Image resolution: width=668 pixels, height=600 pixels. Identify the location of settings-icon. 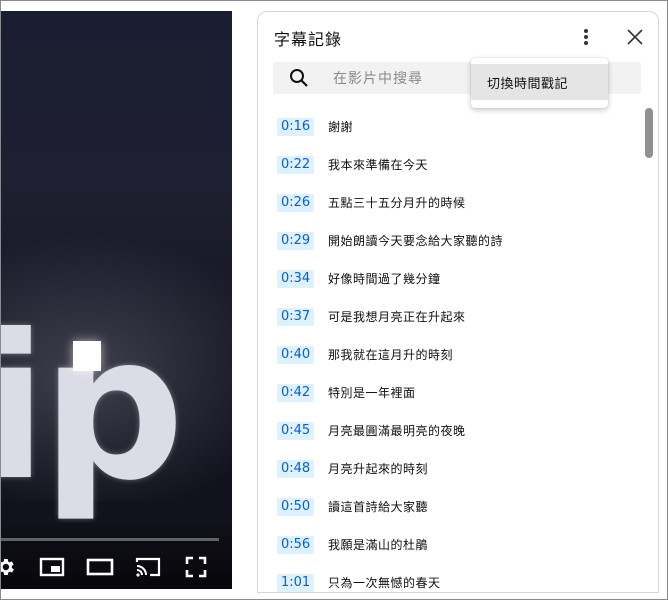
(9, 567).